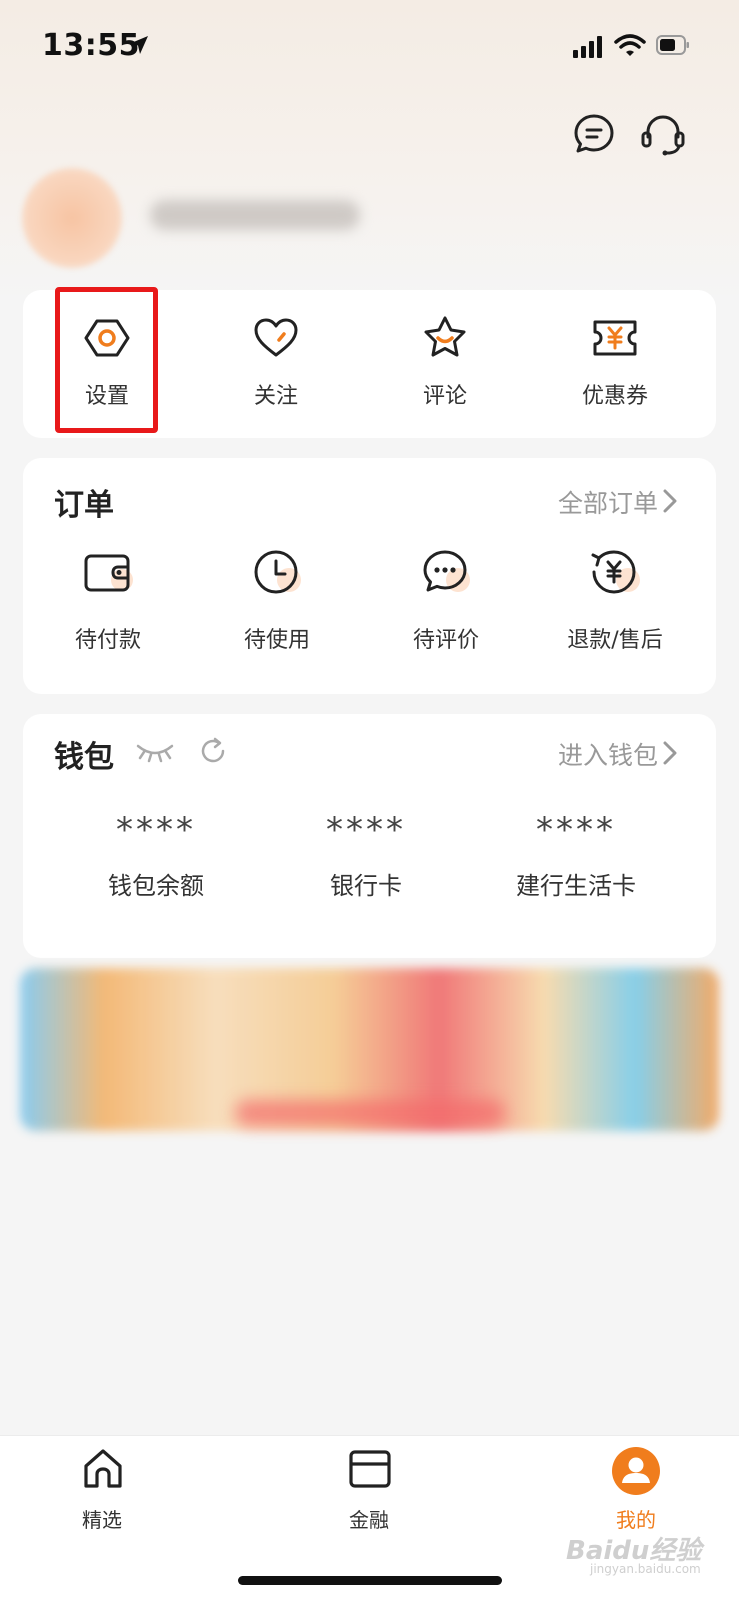 Image resolution: width=739 pixels, height=1601 pixels. What do you see at coordinates (275, 396) in the screenshot?
I see `follow-label: 关注` at bounding box center [275, 396].